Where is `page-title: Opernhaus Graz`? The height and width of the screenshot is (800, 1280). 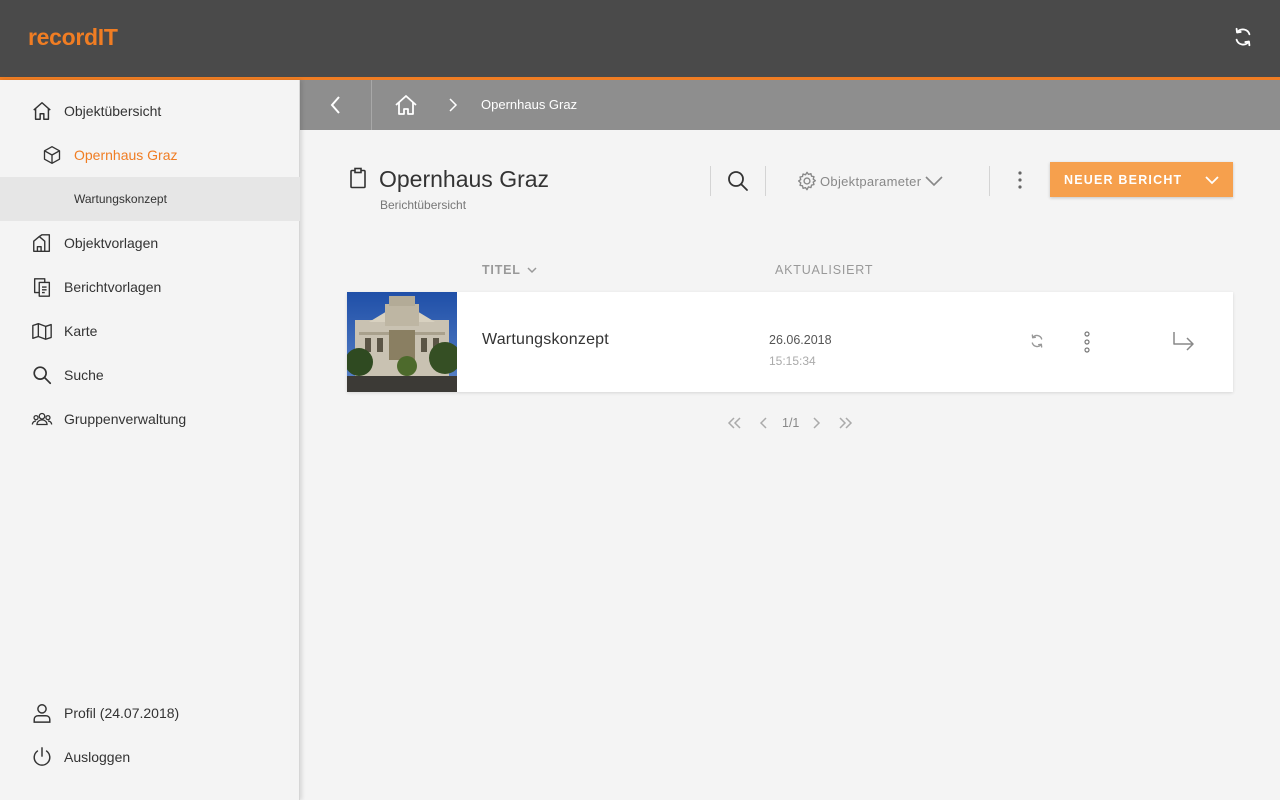
page-title: Opernhaus Graz is located at coordinates (464, 179).